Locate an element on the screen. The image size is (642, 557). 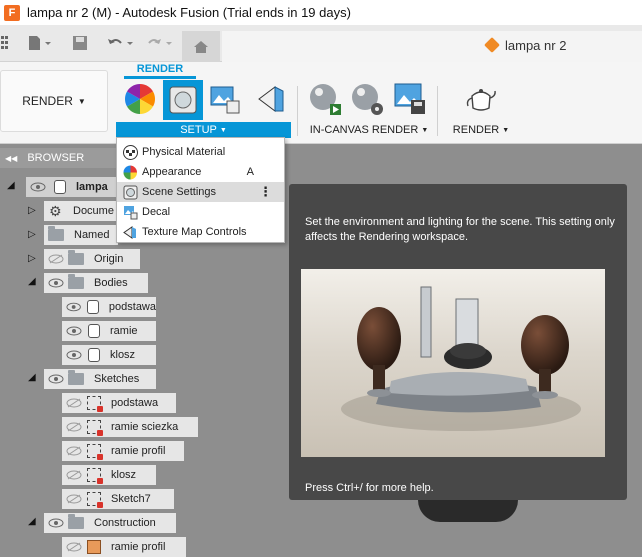
render-group-button: RENDER ▼ is located at coordinates (481, 130).